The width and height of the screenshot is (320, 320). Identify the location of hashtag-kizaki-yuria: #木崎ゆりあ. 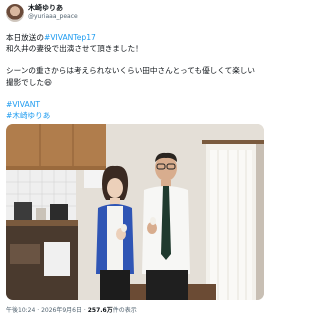
(135, 115).